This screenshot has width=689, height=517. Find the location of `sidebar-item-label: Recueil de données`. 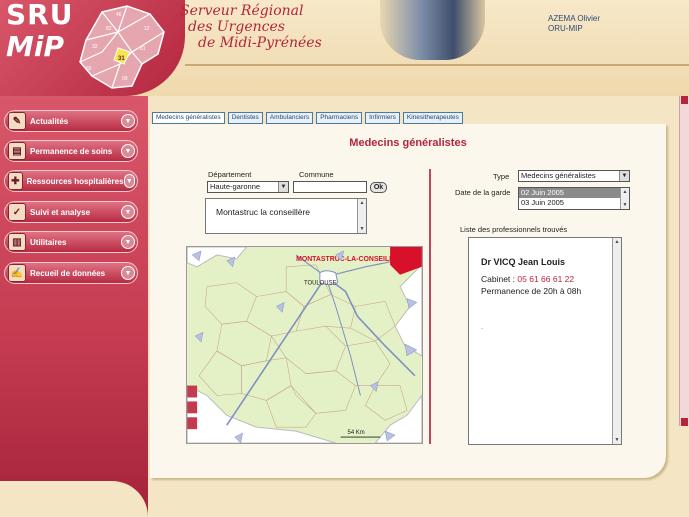

sidebar-item-label: Recueil de données is located at coordinates (68, 273).